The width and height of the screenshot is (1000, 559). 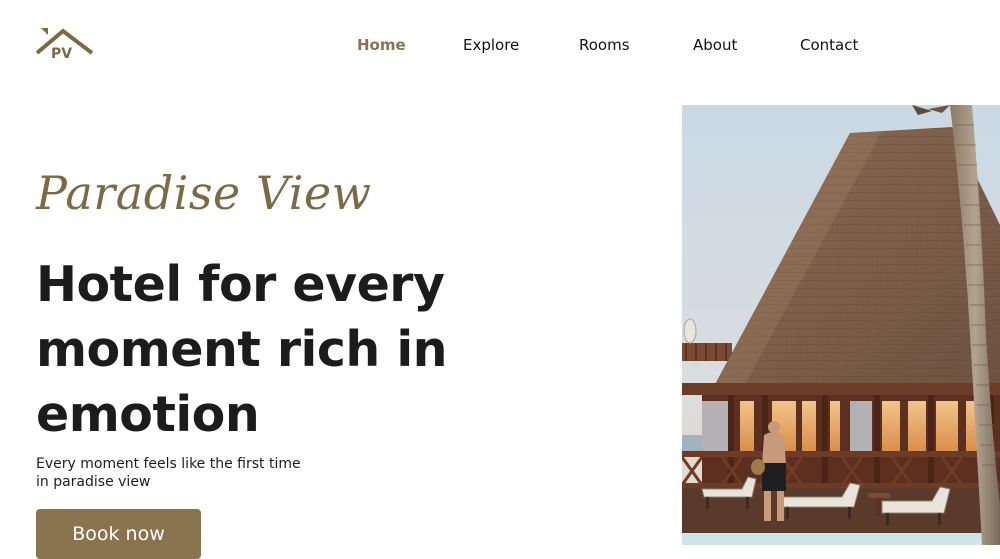 What do you see at coordinates (604, 45) in the screenshot?
I see `nav-rooms-link: Rooms` at bounding box center [604, 45].